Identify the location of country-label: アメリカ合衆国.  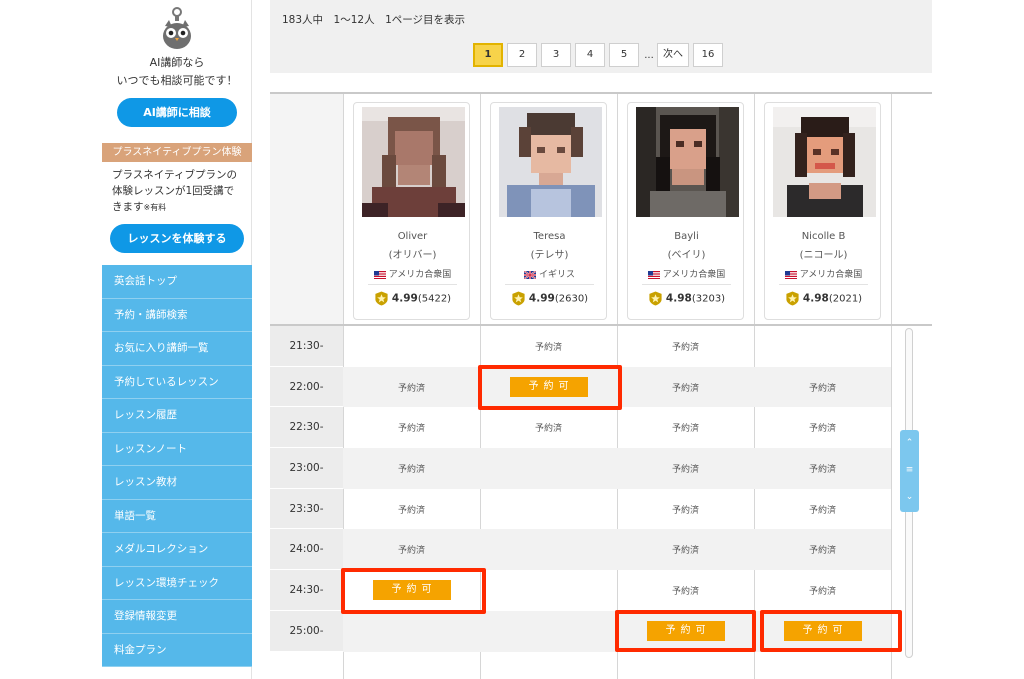
(694, 275).